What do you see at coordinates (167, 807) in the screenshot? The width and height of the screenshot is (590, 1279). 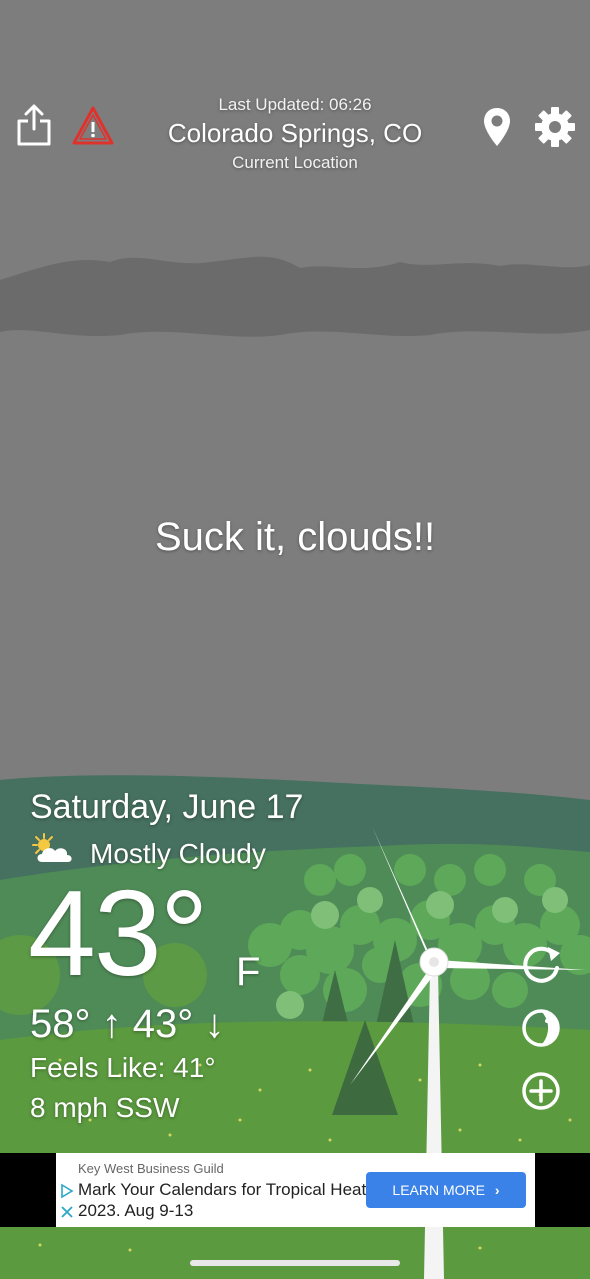 I see `date-label: Saturday, June 17` at bounding box center [167, 807].